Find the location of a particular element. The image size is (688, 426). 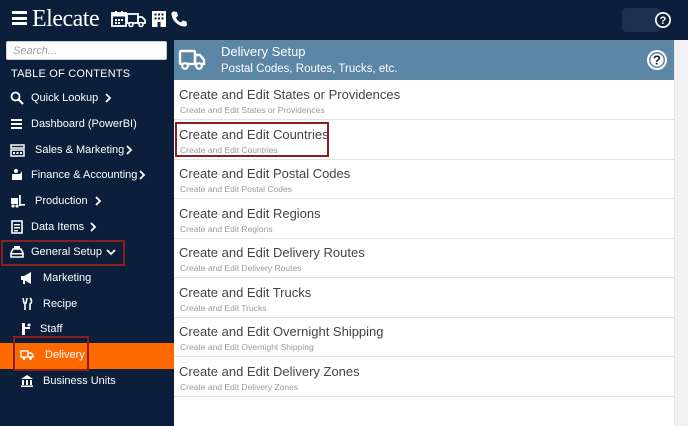

sidebar-item-quick-lookup: Quick Lookup is located at coordinates (87, 98).